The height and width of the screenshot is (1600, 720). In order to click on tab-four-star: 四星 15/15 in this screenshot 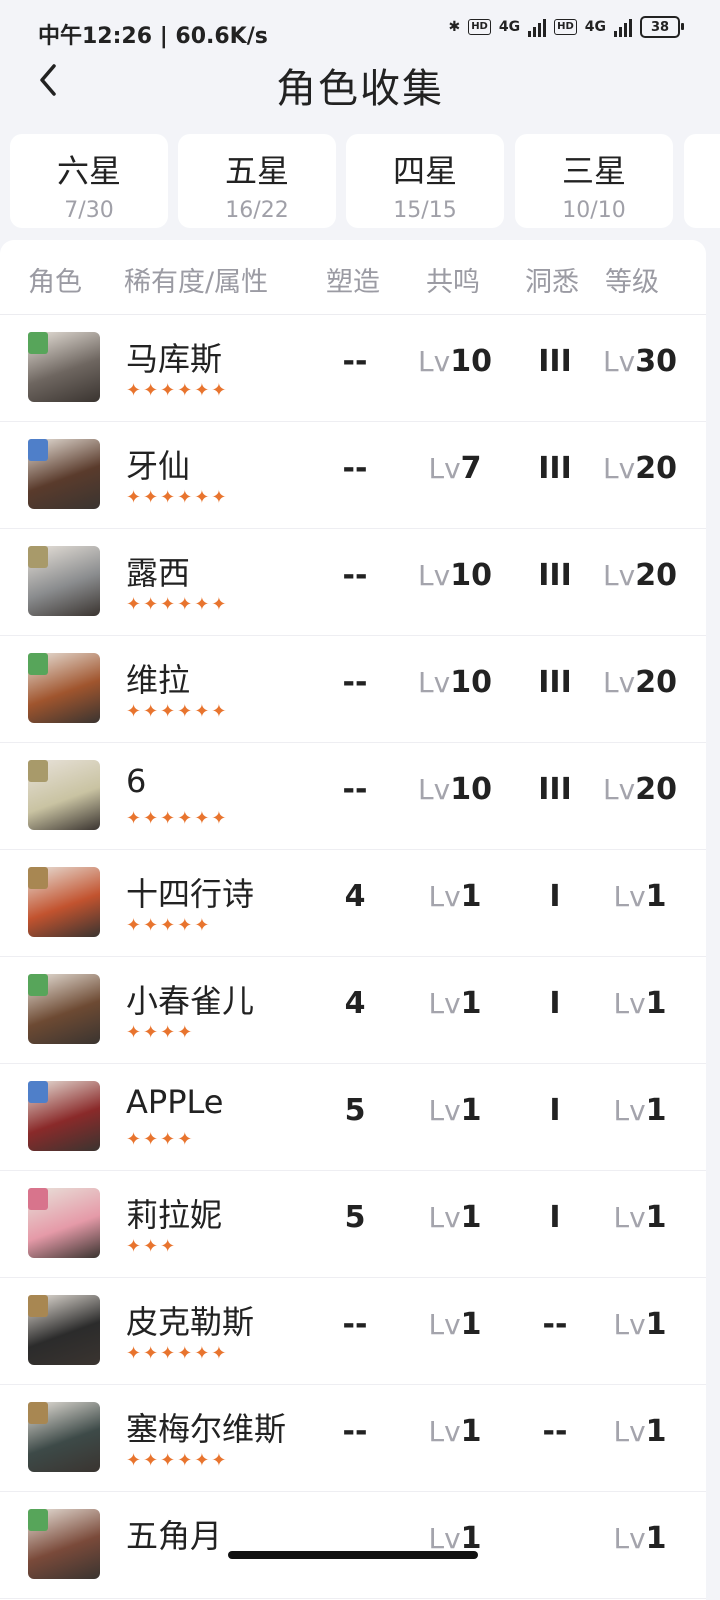, I will do `click(425, 181)`.